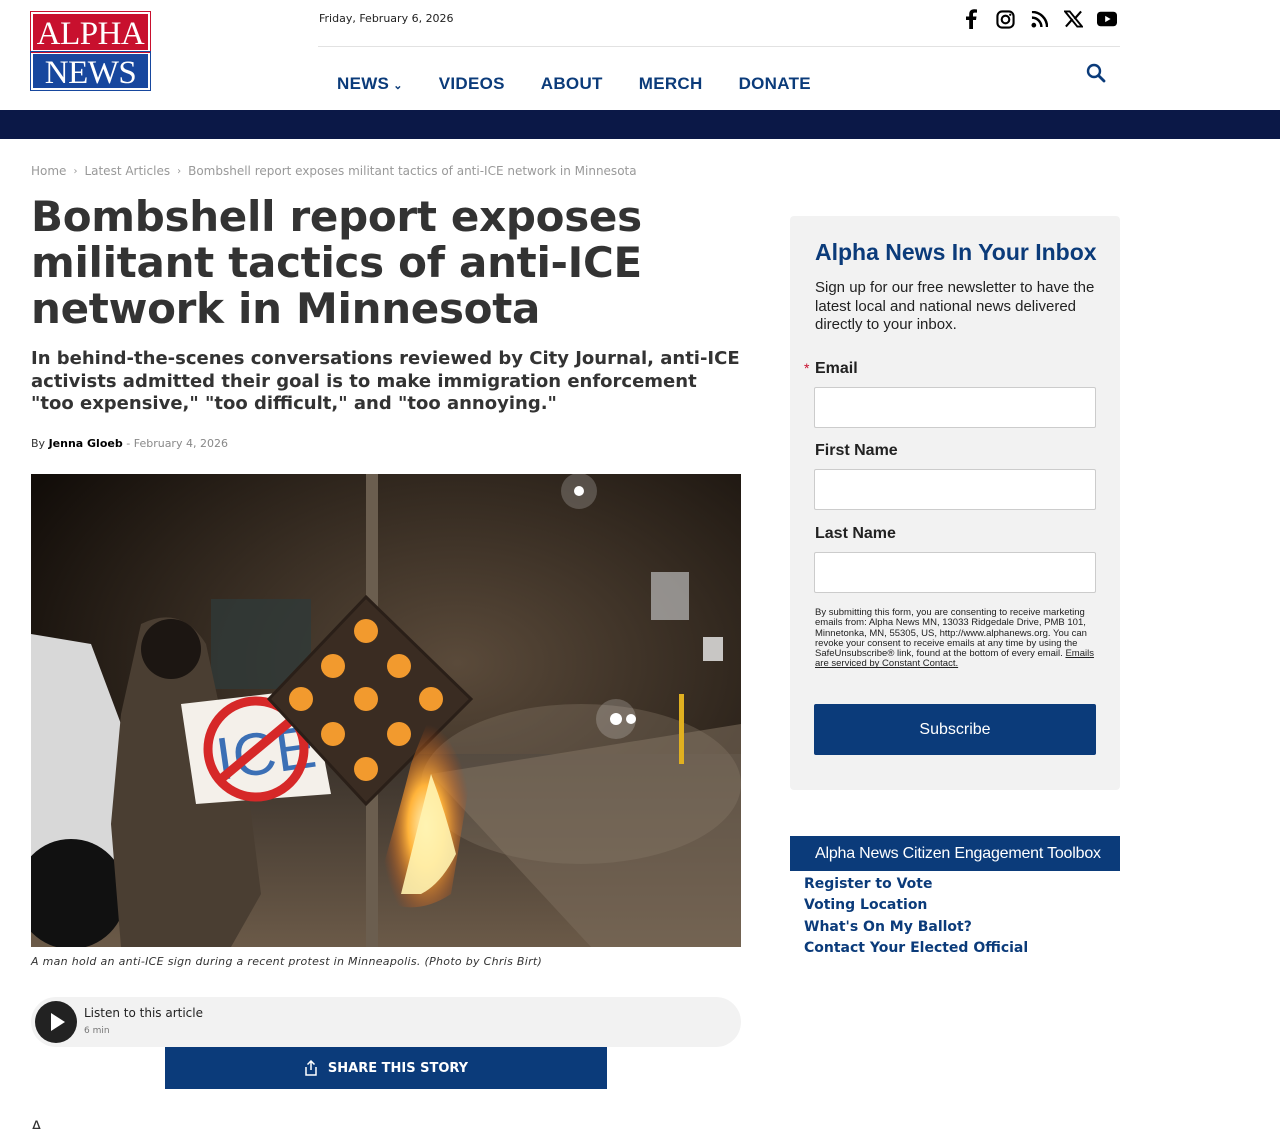 This screenshot has height=1129, width=1280. I want to click on youtube-icon, so click(1107, 19).